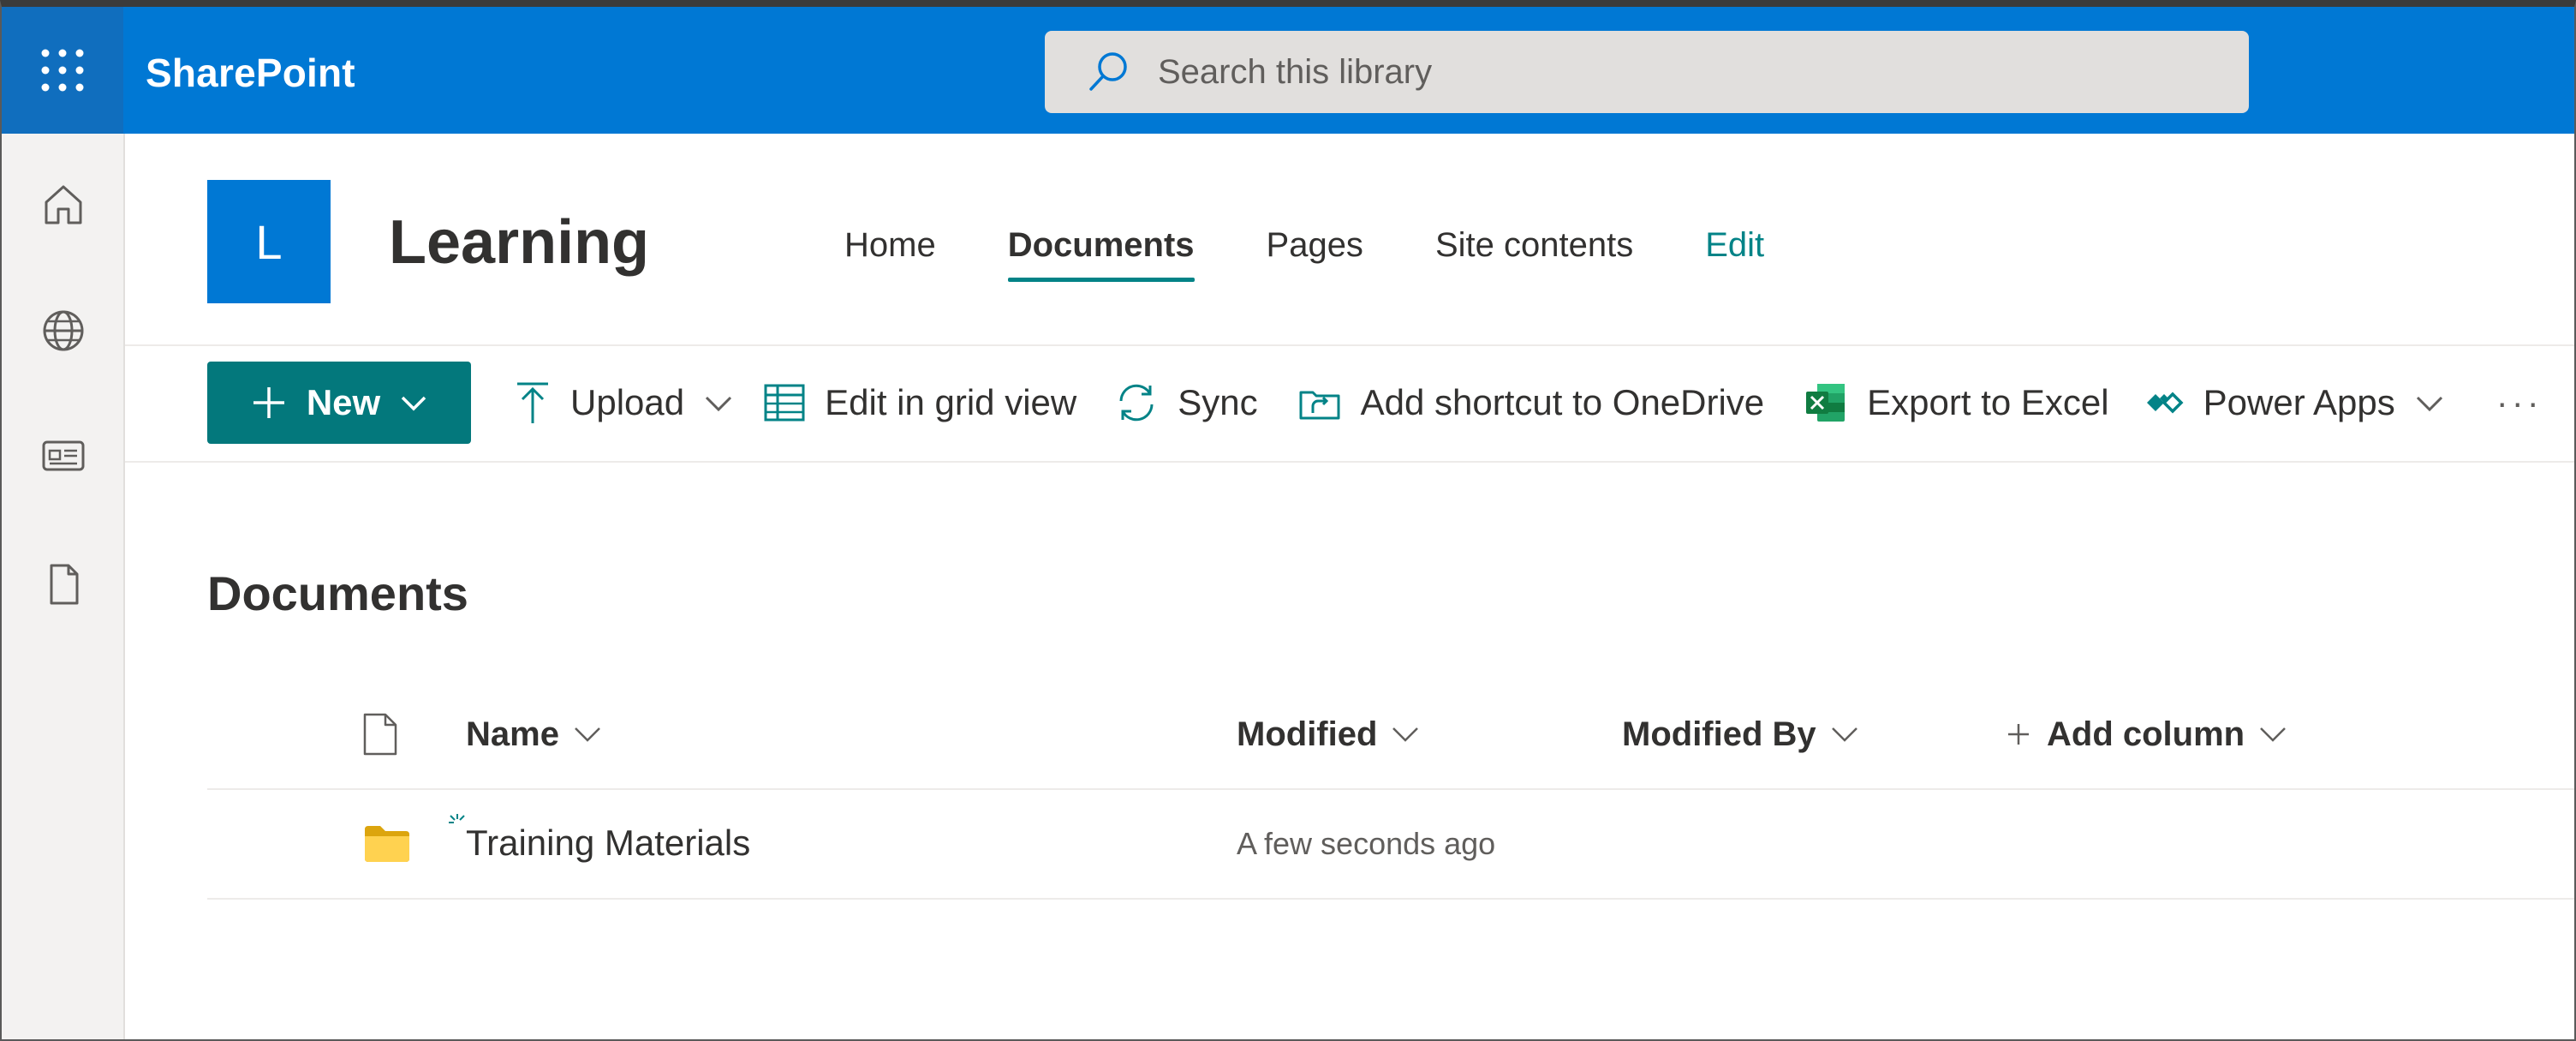 The height and width of the screenshot is (1041, 2576). I want to click on edit-grid-view-button: Edit in grid view, so click(919, 403).